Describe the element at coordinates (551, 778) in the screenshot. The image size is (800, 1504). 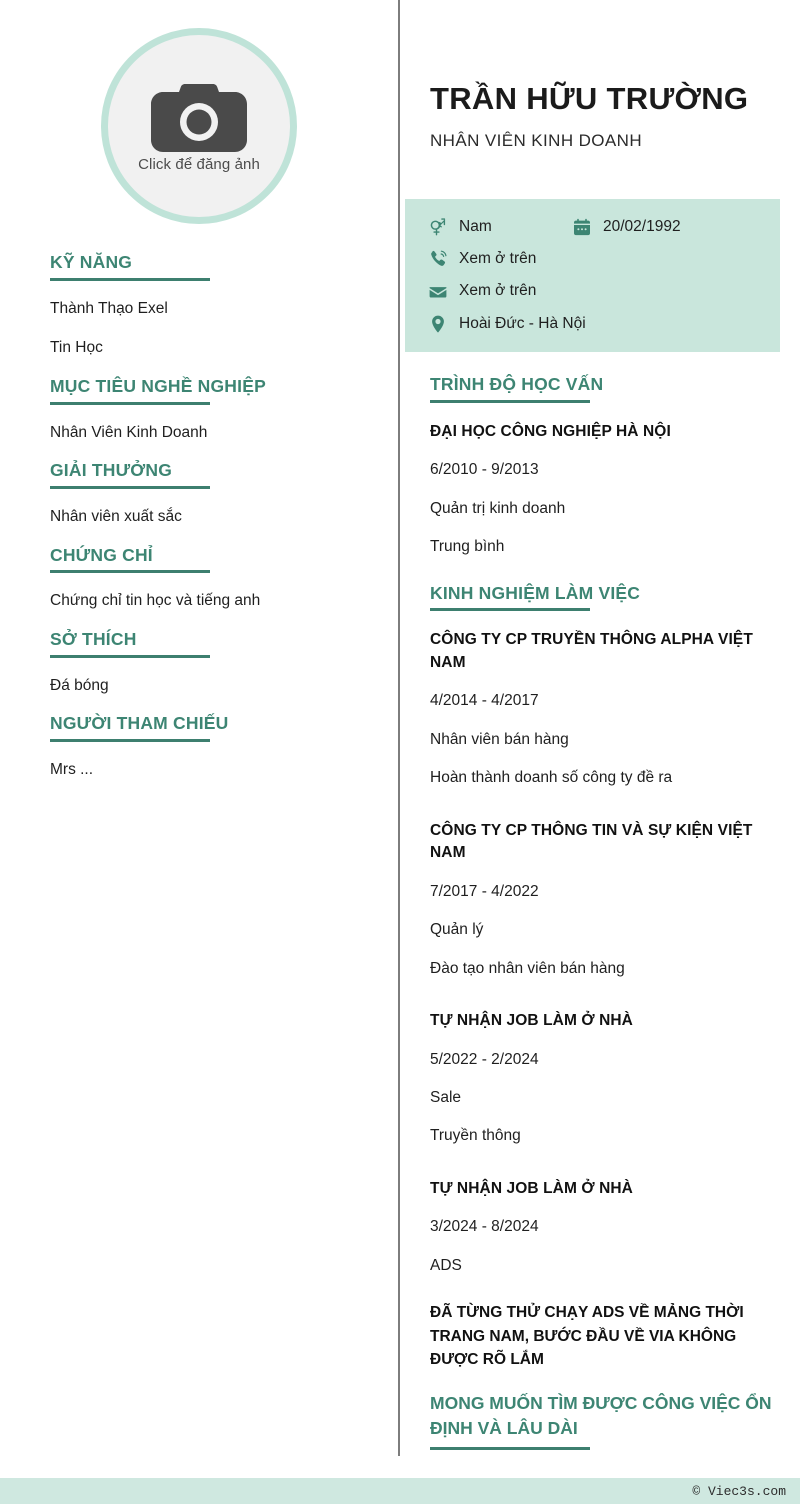
I see `experience-detail: Hoàn thành doanh số công ty đề ra` at that location.